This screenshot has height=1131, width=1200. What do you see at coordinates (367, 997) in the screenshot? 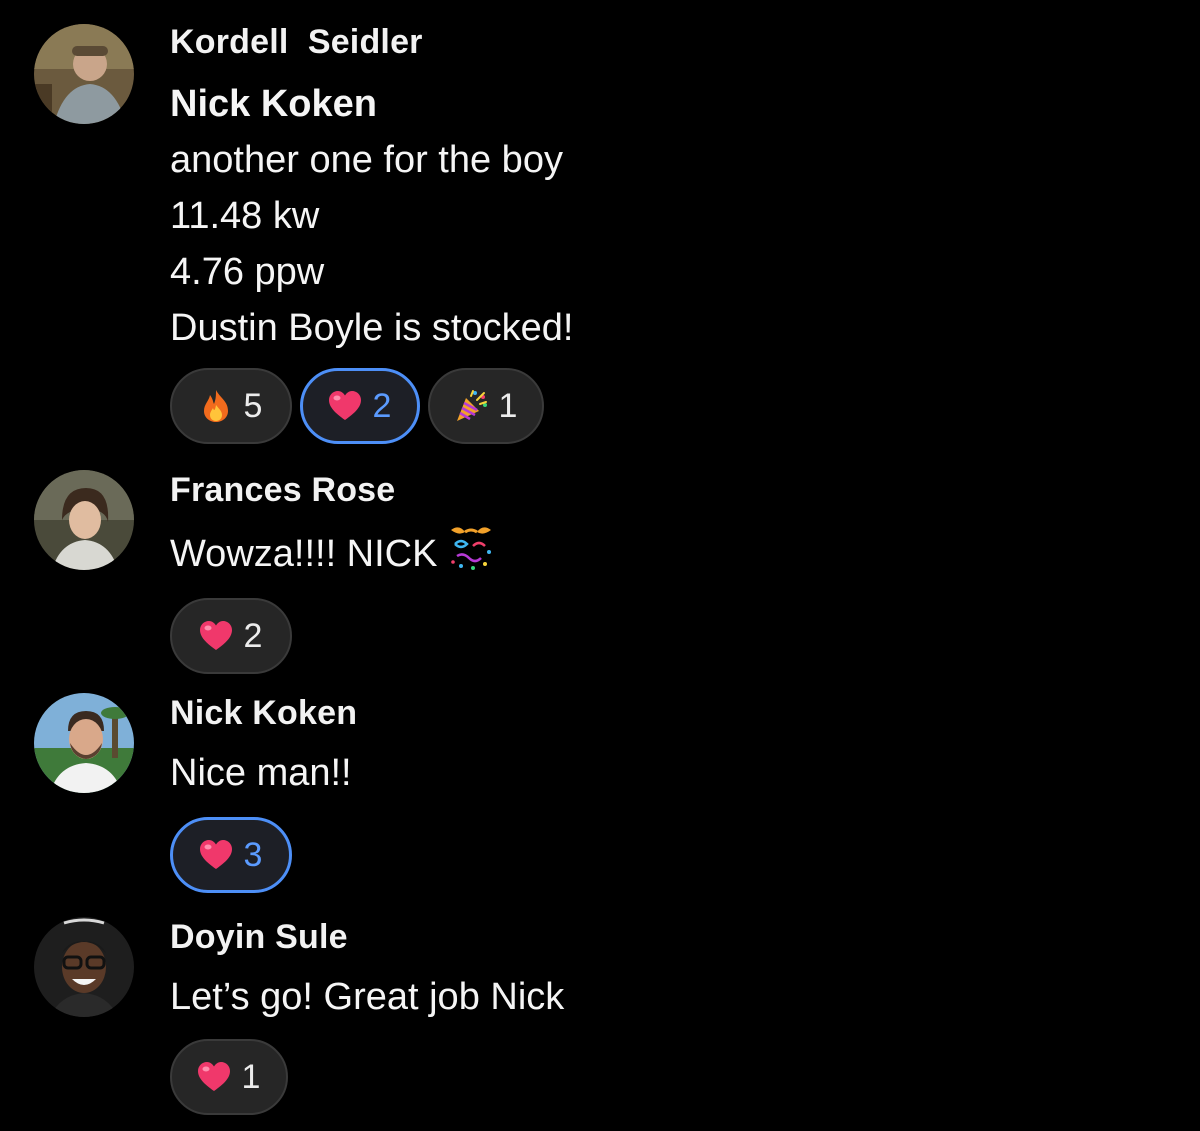
I see `message-text-line: Let’s go! Great job Nick` at bounding box center [367, 997].